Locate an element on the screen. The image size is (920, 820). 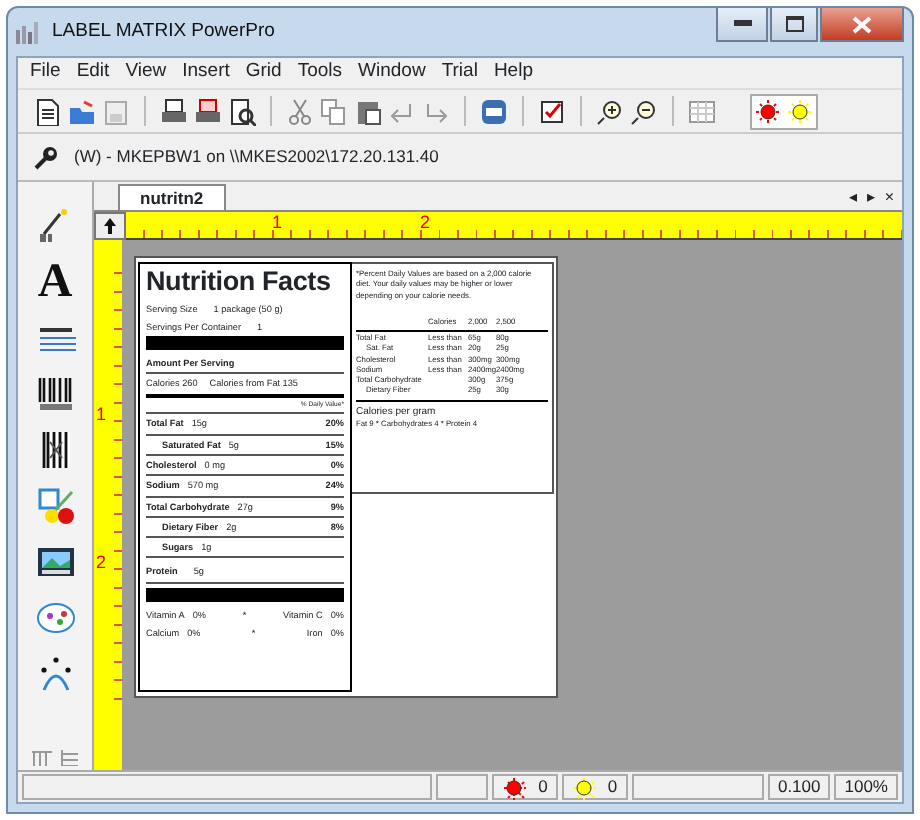
menu-item: Tools is located at coordinates (320, 73).